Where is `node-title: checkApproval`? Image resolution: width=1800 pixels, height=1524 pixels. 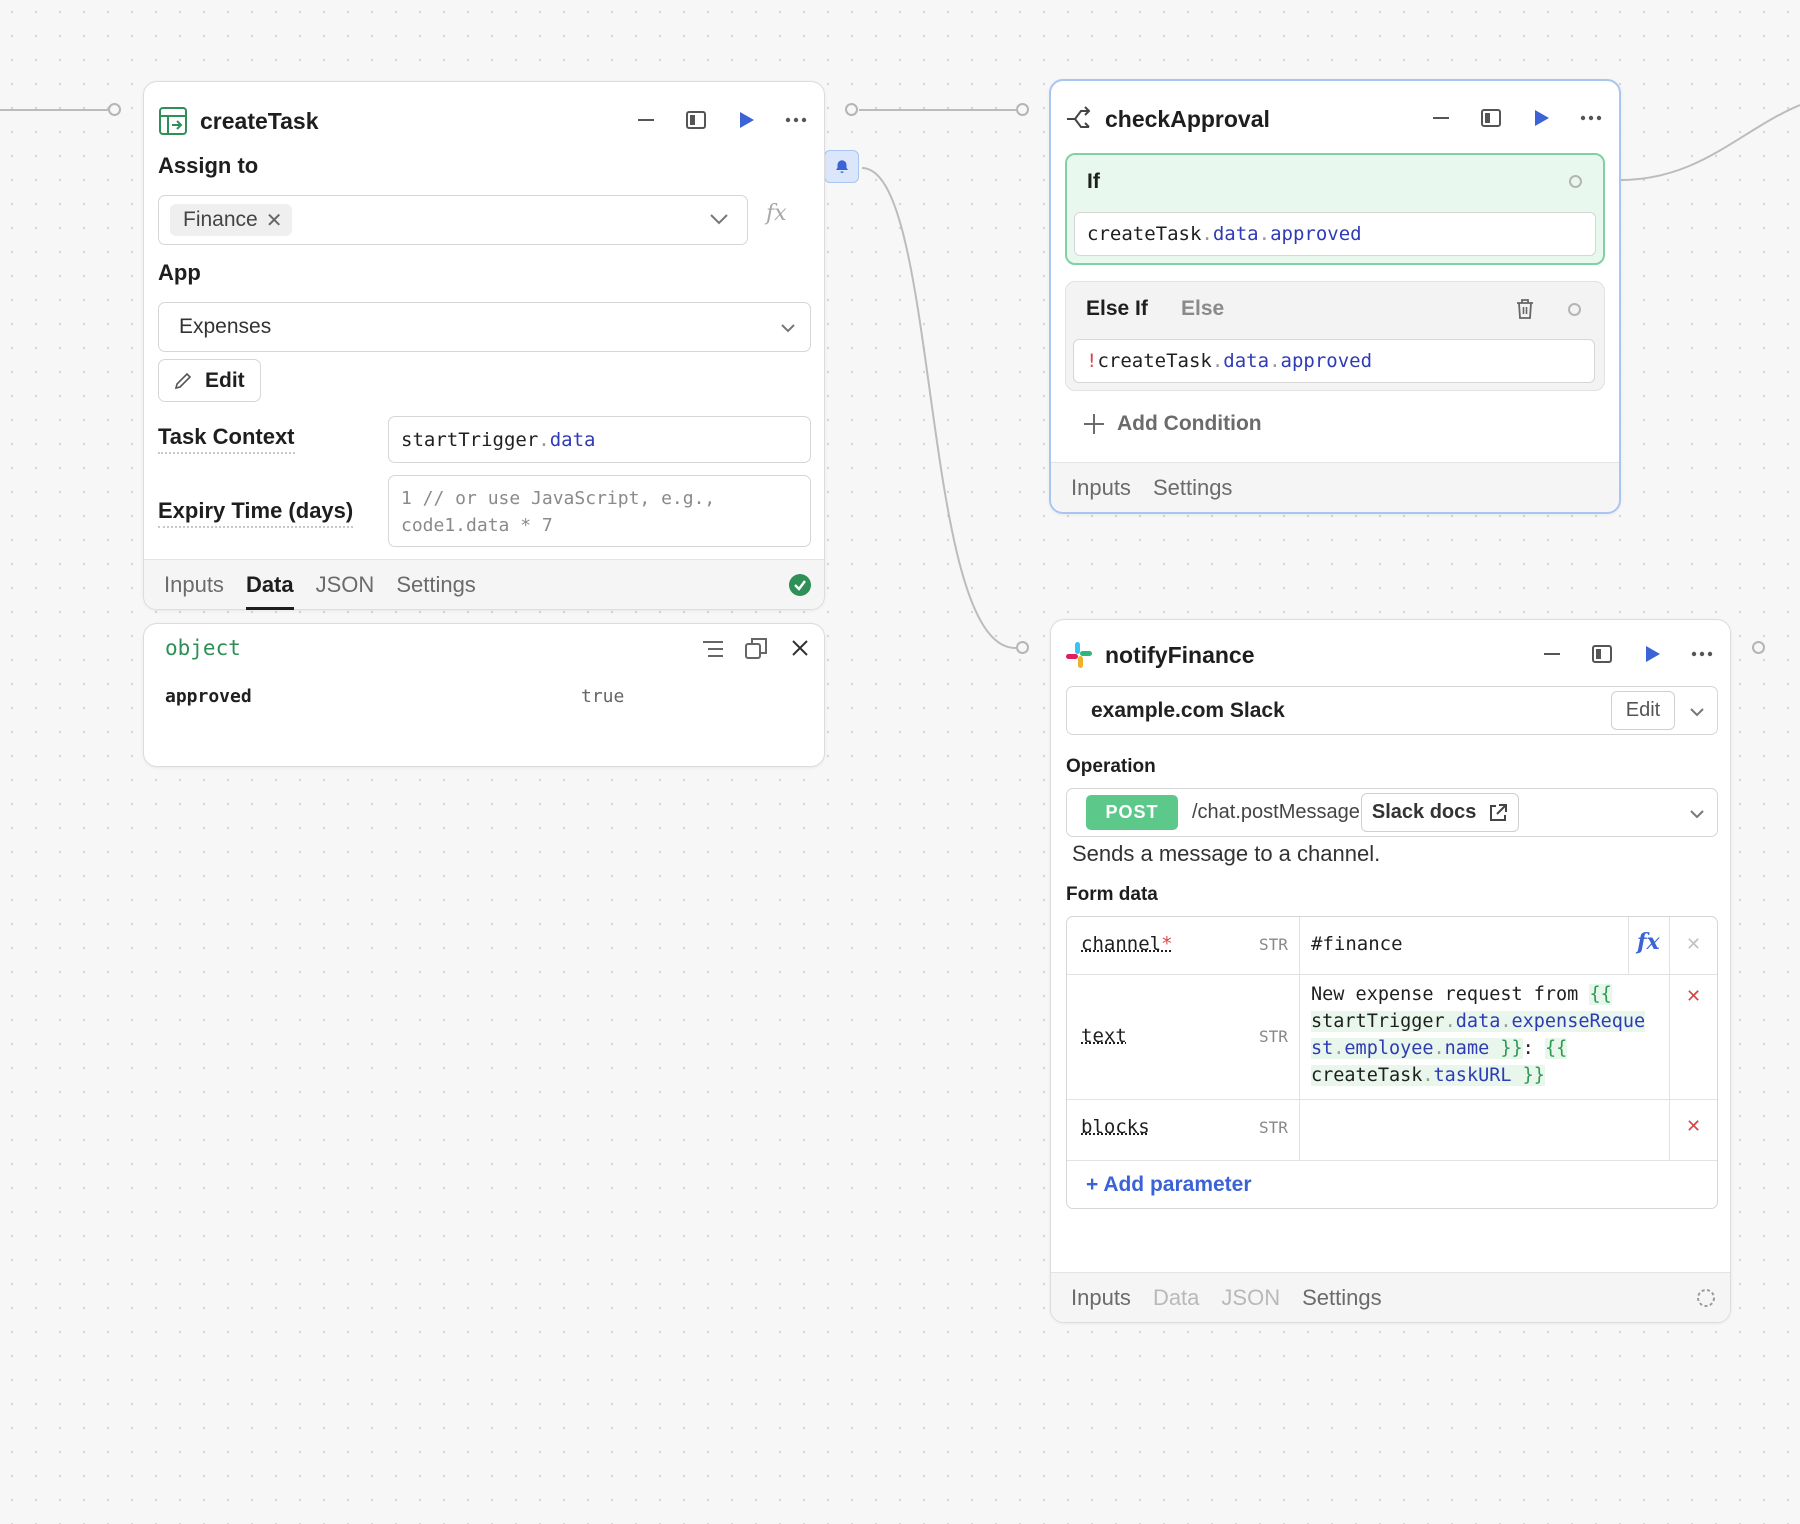 node-title: checkApproval is located at coordinates (1187, 118).